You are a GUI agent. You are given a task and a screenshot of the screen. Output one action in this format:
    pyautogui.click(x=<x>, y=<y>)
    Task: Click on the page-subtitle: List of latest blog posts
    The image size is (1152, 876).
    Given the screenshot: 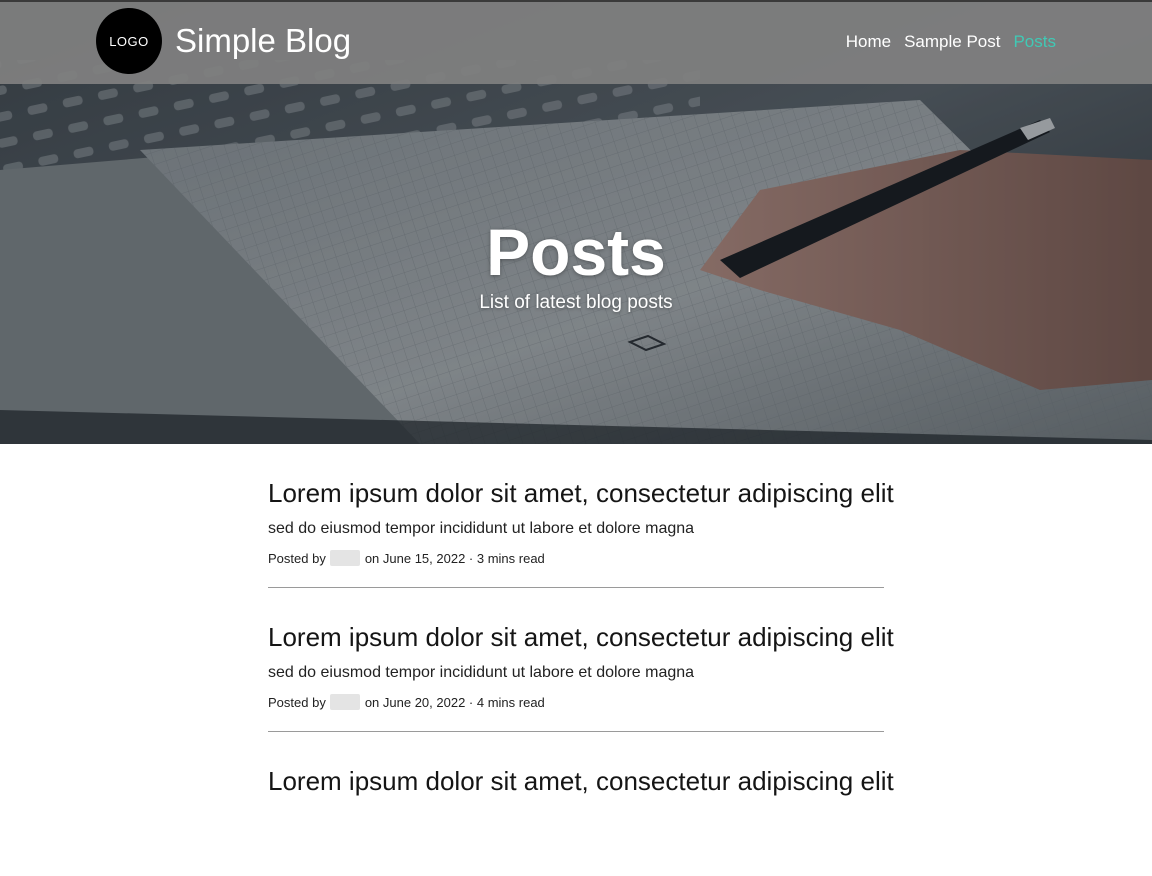 What is the action you would take?
    pyautogui.click(x=576, y=302)
    